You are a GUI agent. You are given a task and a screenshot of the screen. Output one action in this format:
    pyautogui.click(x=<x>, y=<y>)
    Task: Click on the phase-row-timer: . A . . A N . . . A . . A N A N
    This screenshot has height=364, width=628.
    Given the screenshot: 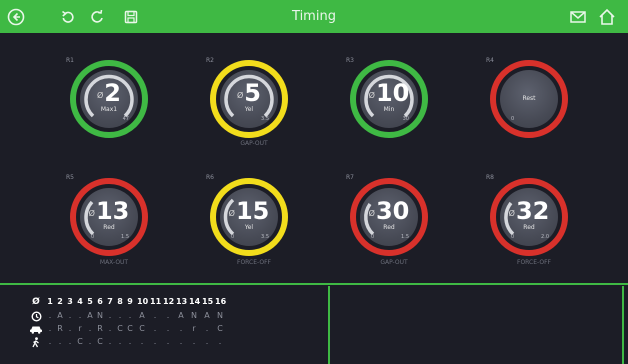 What is the action you would take?
    pyautogui.click(x=178, y=316)
    